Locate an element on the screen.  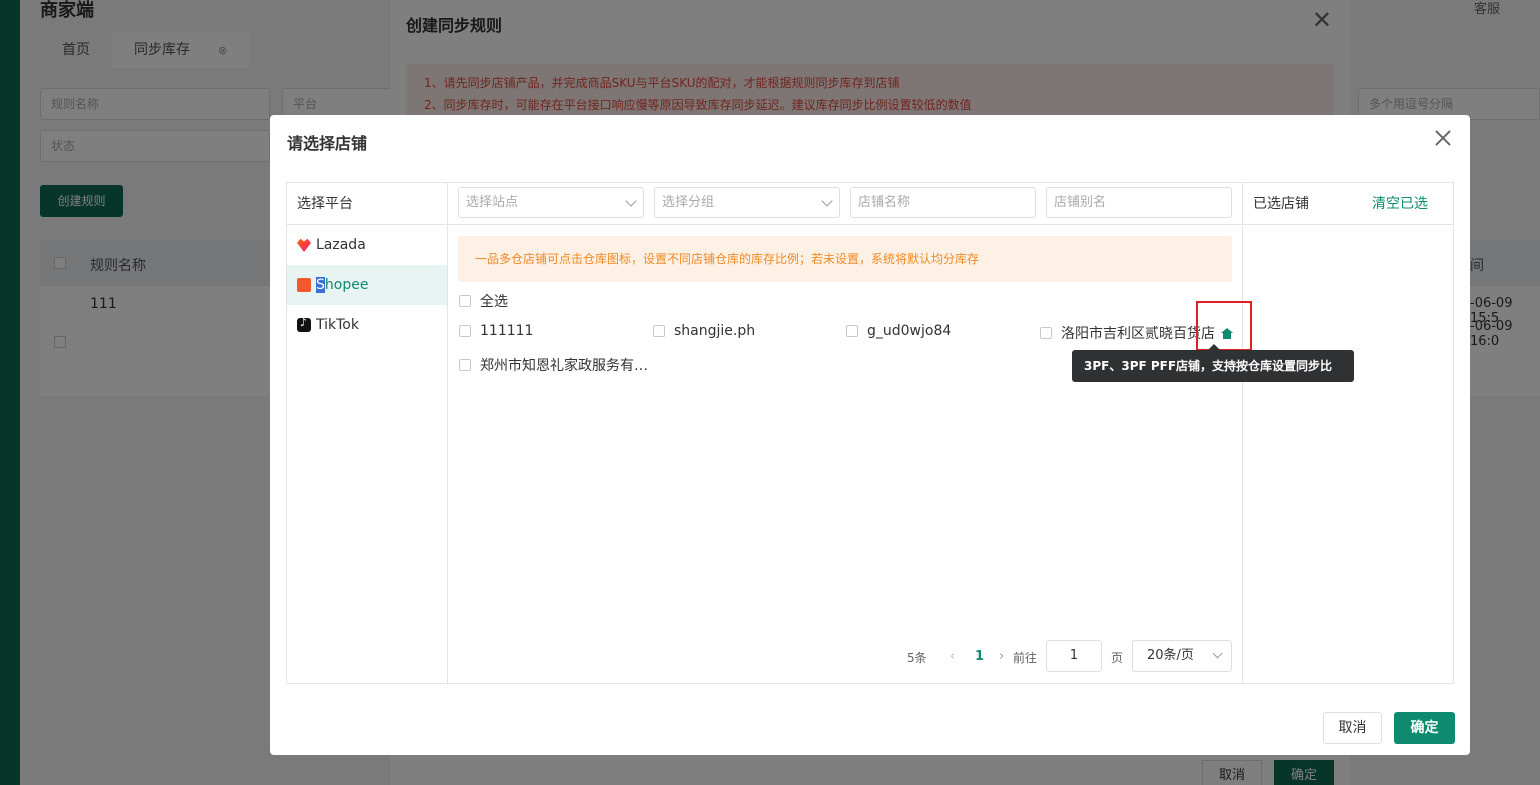
pagination-total: 5条 is located at coordinates (917, 658).